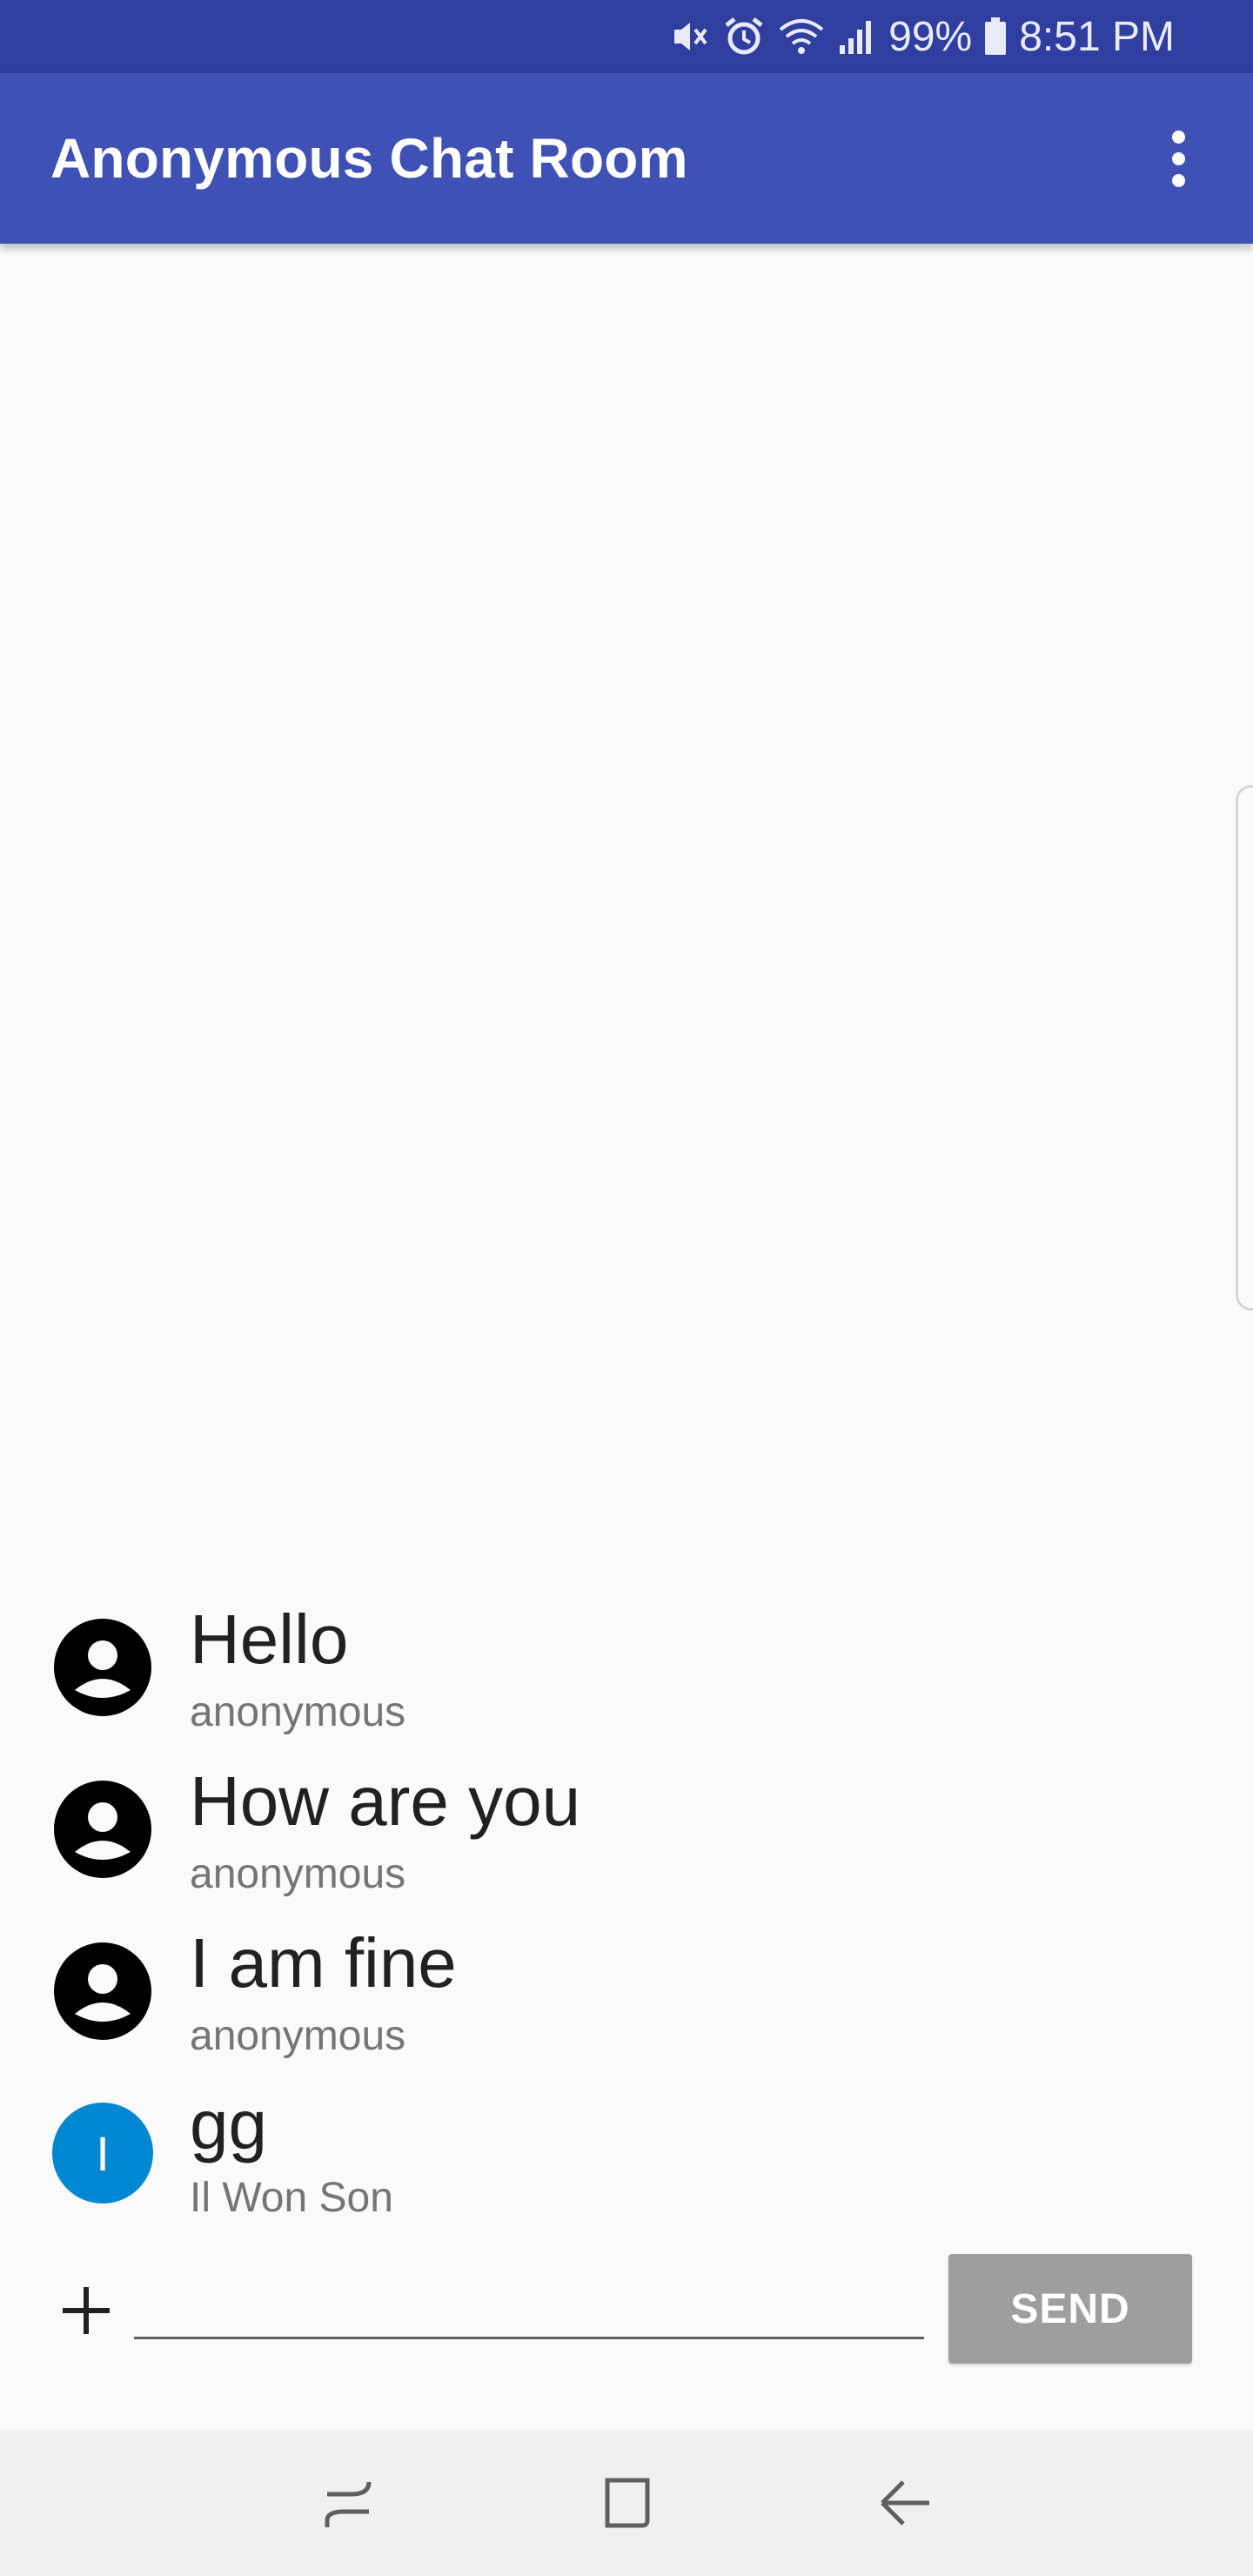  Describe the element at coordinates (626, 2151) in the screenshot. I see `message-item: I gg Il Won Son` at that location.